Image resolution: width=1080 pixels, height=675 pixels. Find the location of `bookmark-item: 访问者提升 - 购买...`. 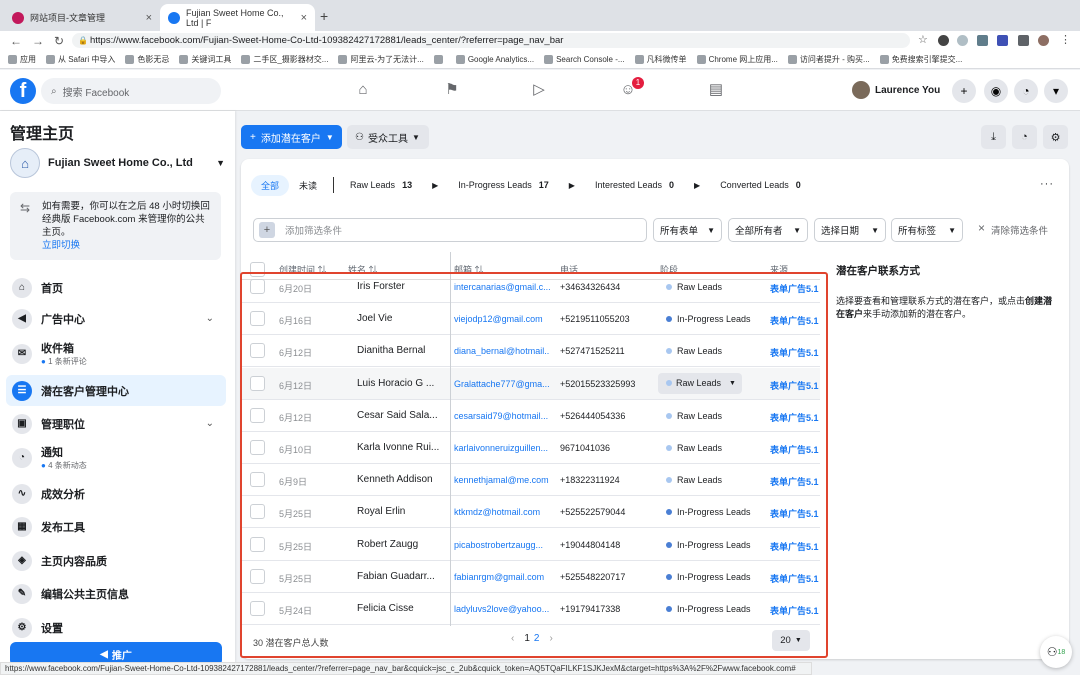

bookmark-item: 访问者提升 - 购买... is located at coordinates (828, 59).